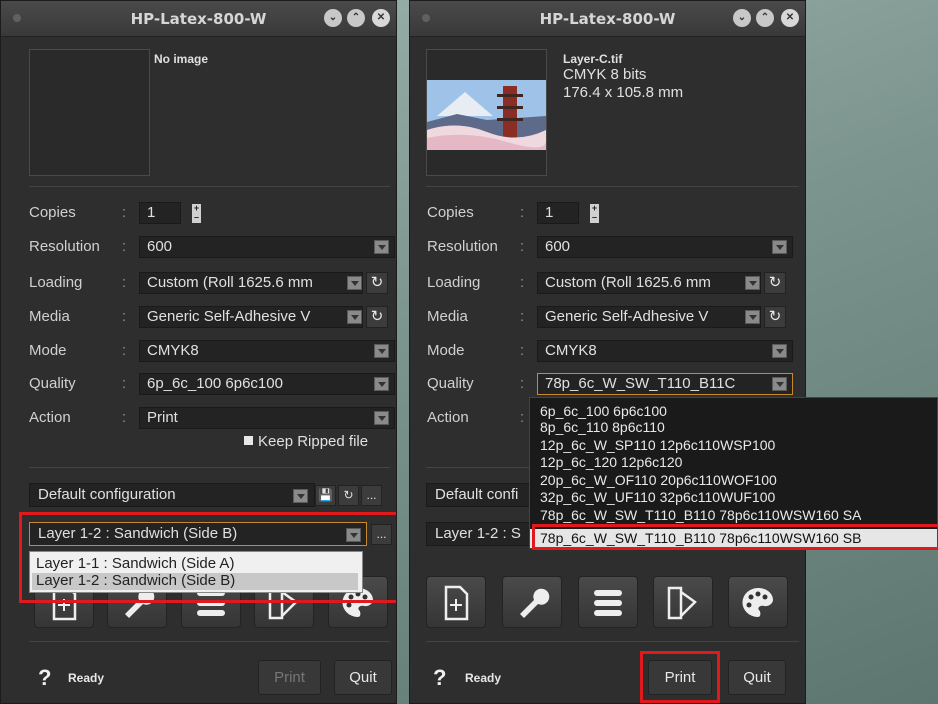  Describe the element at coordinates (172, 495) in the screenshot. I see `configuration-select: Default configuration` at that location.